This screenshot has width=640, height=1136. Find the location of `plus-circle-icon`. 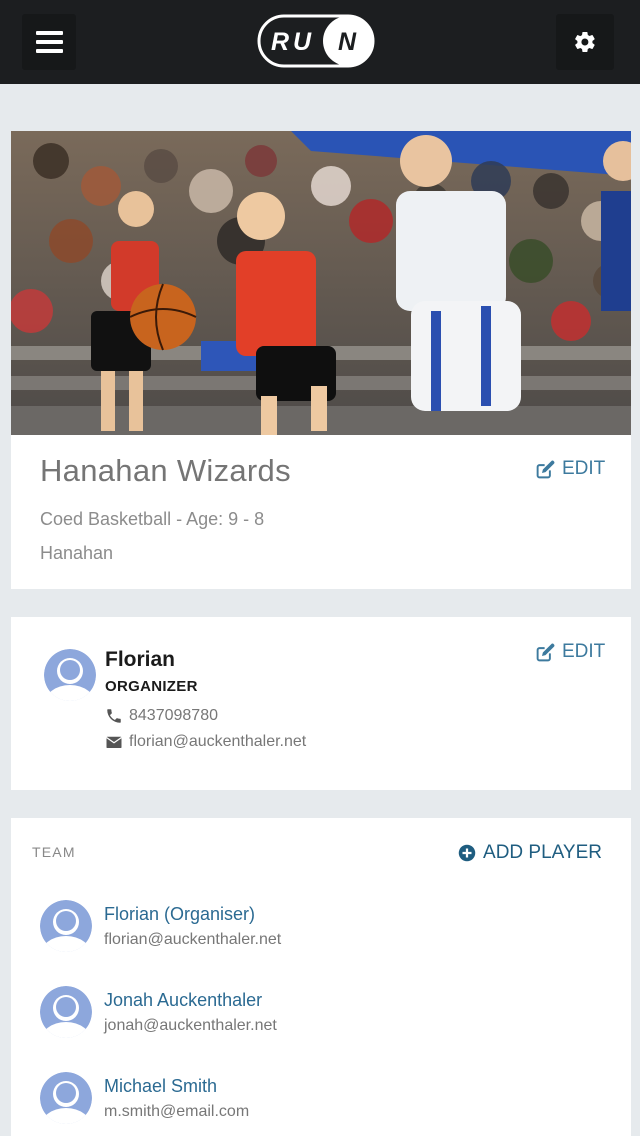

plus-circle-icon is located at coordinates (467, 853).